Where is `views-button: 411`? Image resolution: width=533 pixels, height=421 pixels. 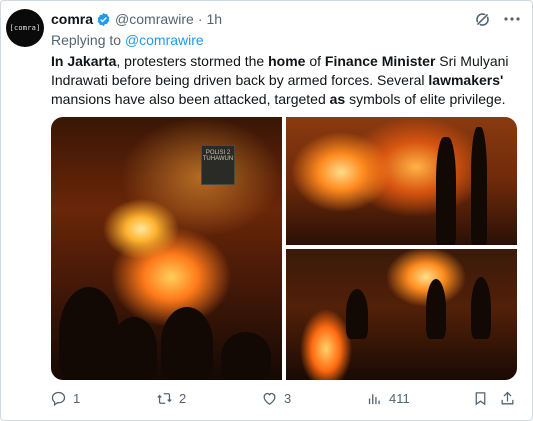
views-button: 411 is located at coordinates (388, 398).